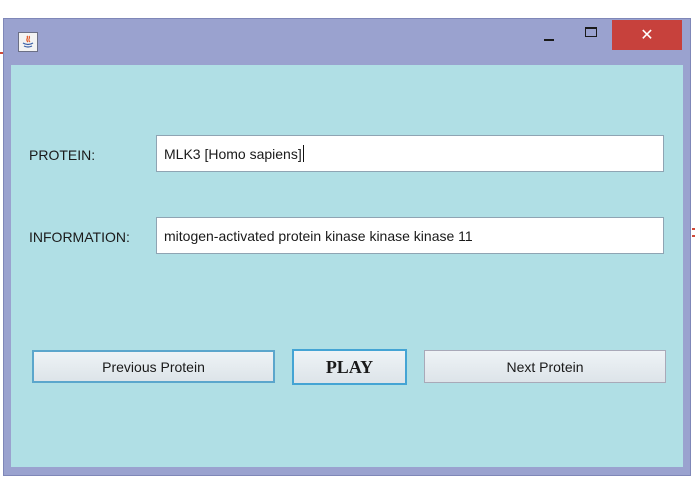  I want to click on protein-input-value: MLK3 [Homo sapiens], so click(233, 153).